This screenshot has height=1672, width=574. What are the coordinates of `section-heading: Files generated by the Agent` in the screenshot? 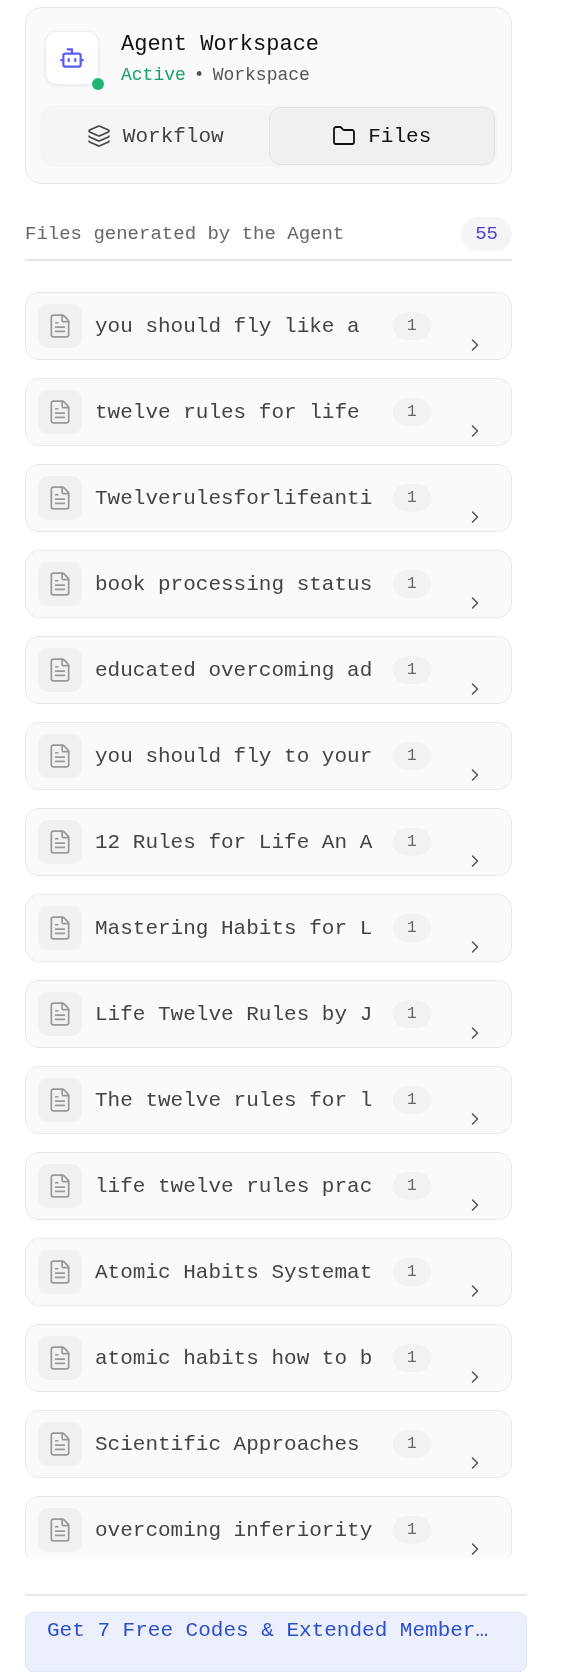 It's located at (185, 234).